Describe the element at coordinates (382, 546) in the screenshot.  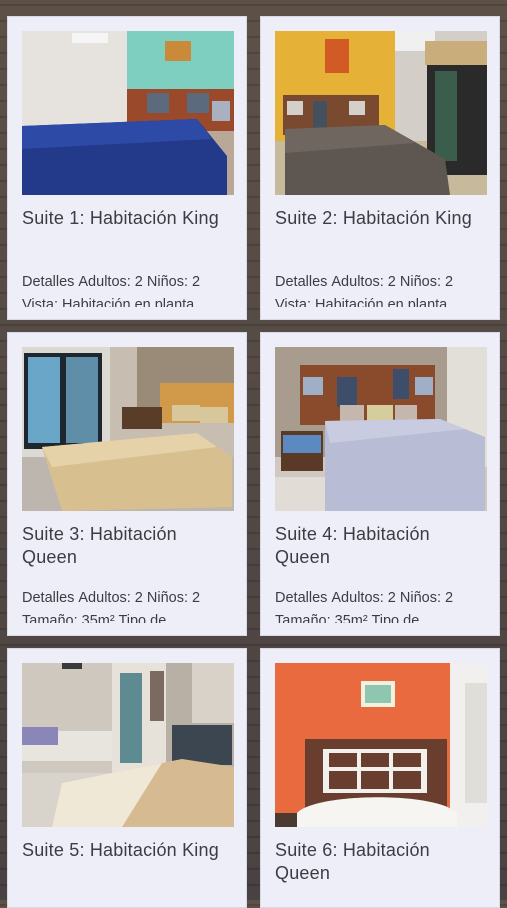
I see `suite-title: Suite 4: Habitación Queen` at that location.